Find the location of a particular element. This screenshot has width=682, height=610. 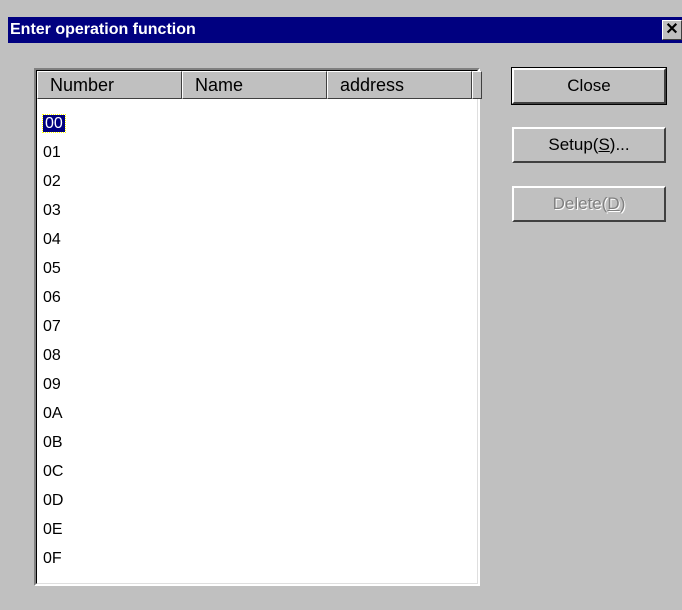

window-title: Enter operation function is located at coordinates (103, 29).